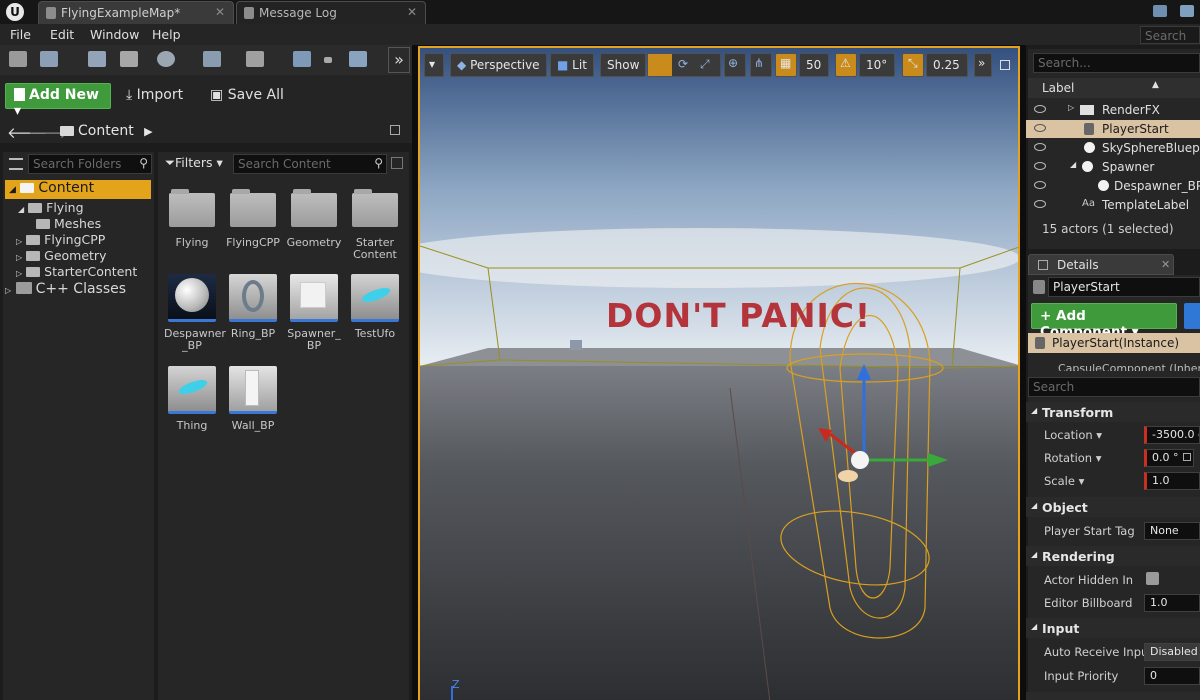 The width and height of the screenshot is (1200, 700). What do you see at coordinates (1172, 531) in the screenshot?
I see `player-start-tag-field: None` at bounding box center [1172, 531].